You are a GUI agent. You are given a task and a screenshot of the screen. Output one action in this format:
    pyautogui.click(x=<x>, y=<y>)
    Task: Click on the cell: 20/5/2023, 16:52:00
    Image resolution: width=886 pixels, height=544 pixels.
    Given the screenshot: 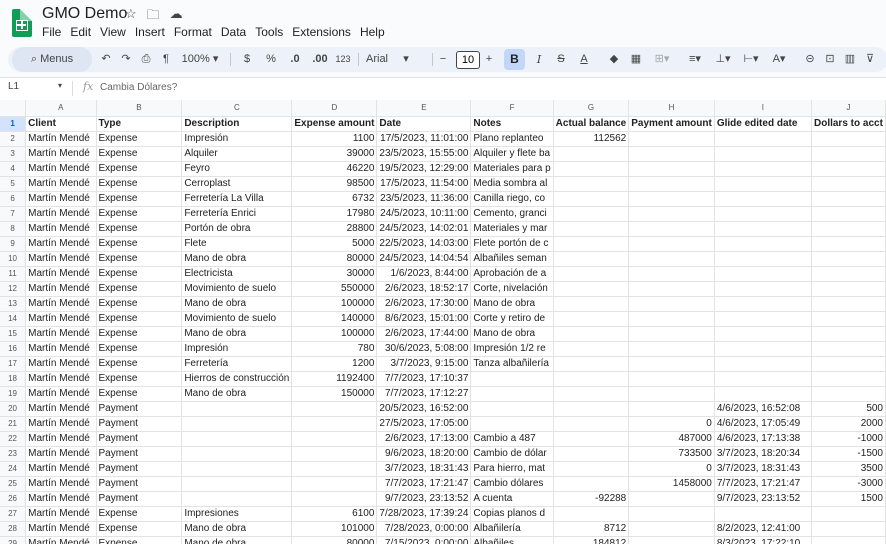 What is the action you would take?
    pyautogui.click(x=424, y=409)
    